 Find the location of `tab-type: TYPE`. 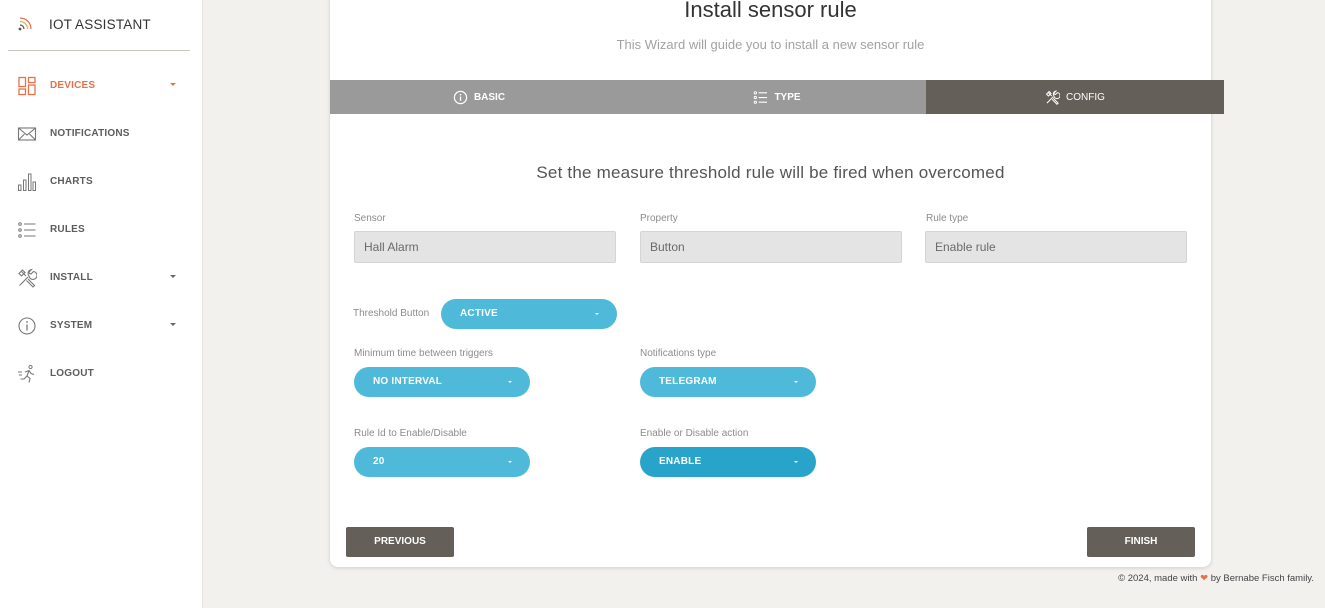

tab-type: TYPE is located at coordinates (777, 97).